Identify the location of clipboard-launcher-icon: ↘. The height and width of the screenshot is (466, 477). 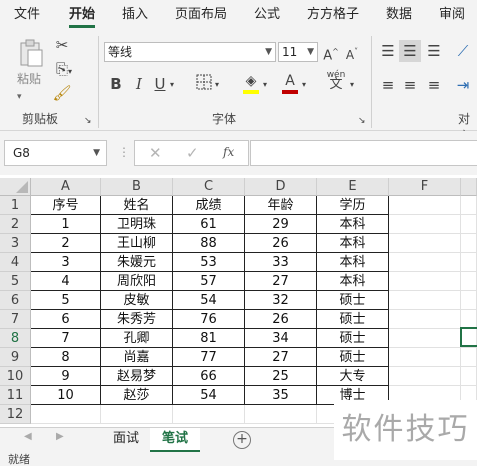
(88, 121).